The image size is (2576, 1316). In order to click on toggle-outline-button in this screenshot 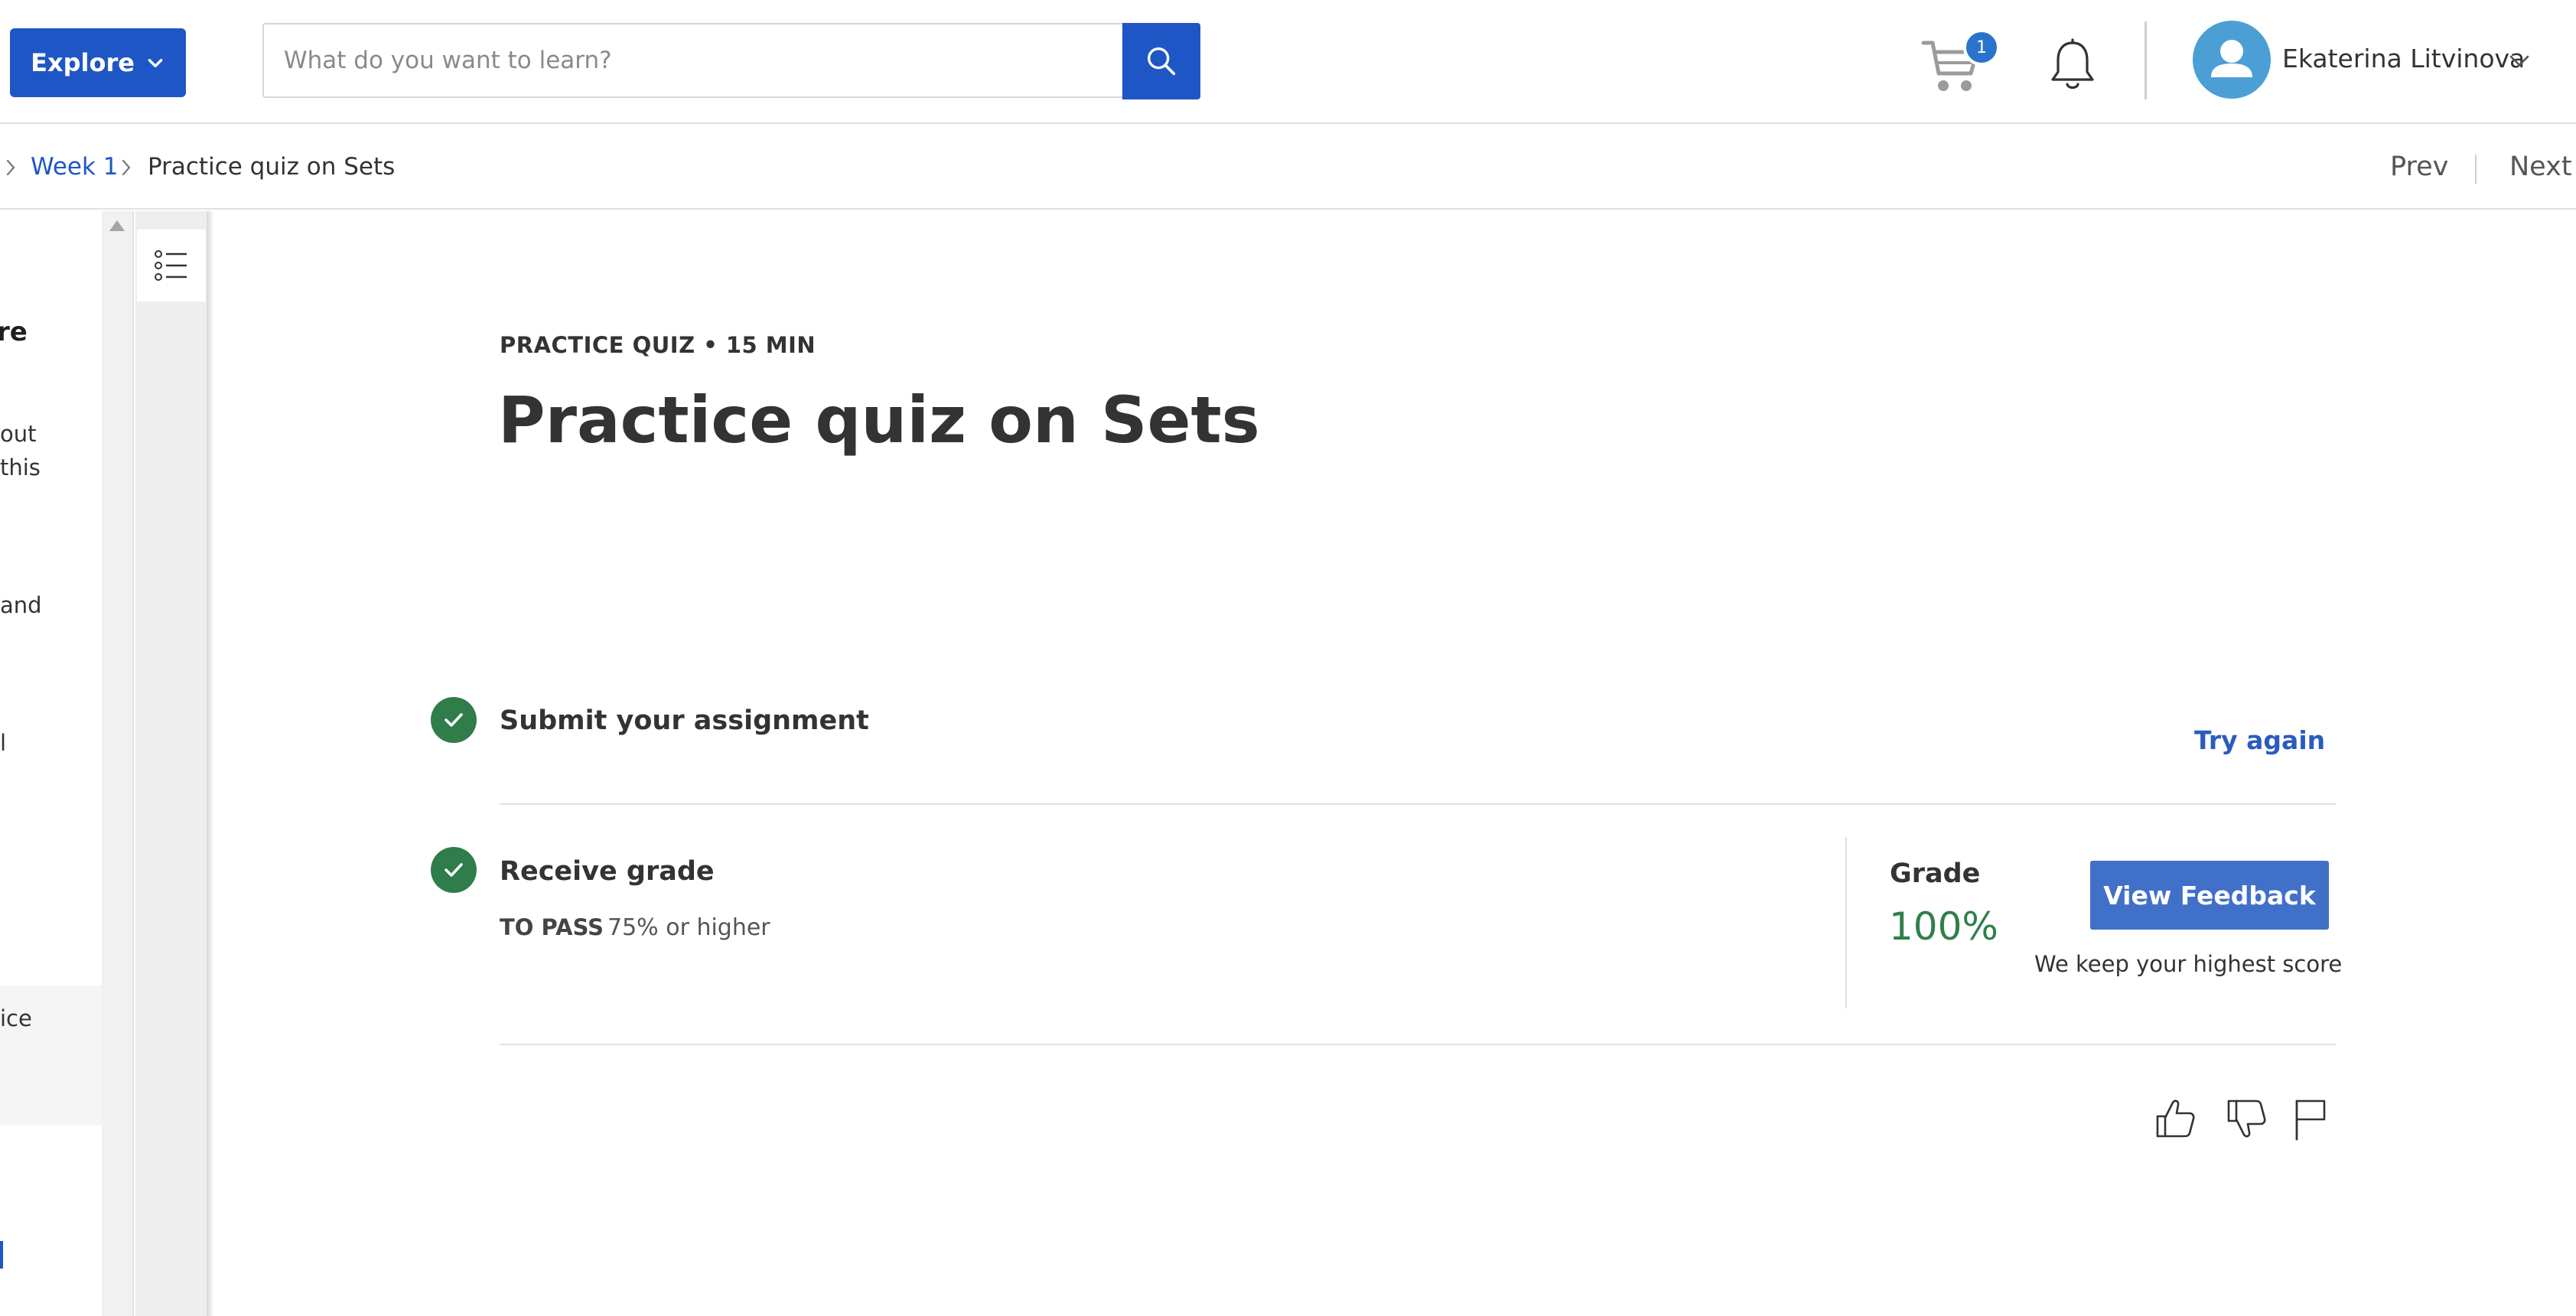, I will do `click(172, 265)`.